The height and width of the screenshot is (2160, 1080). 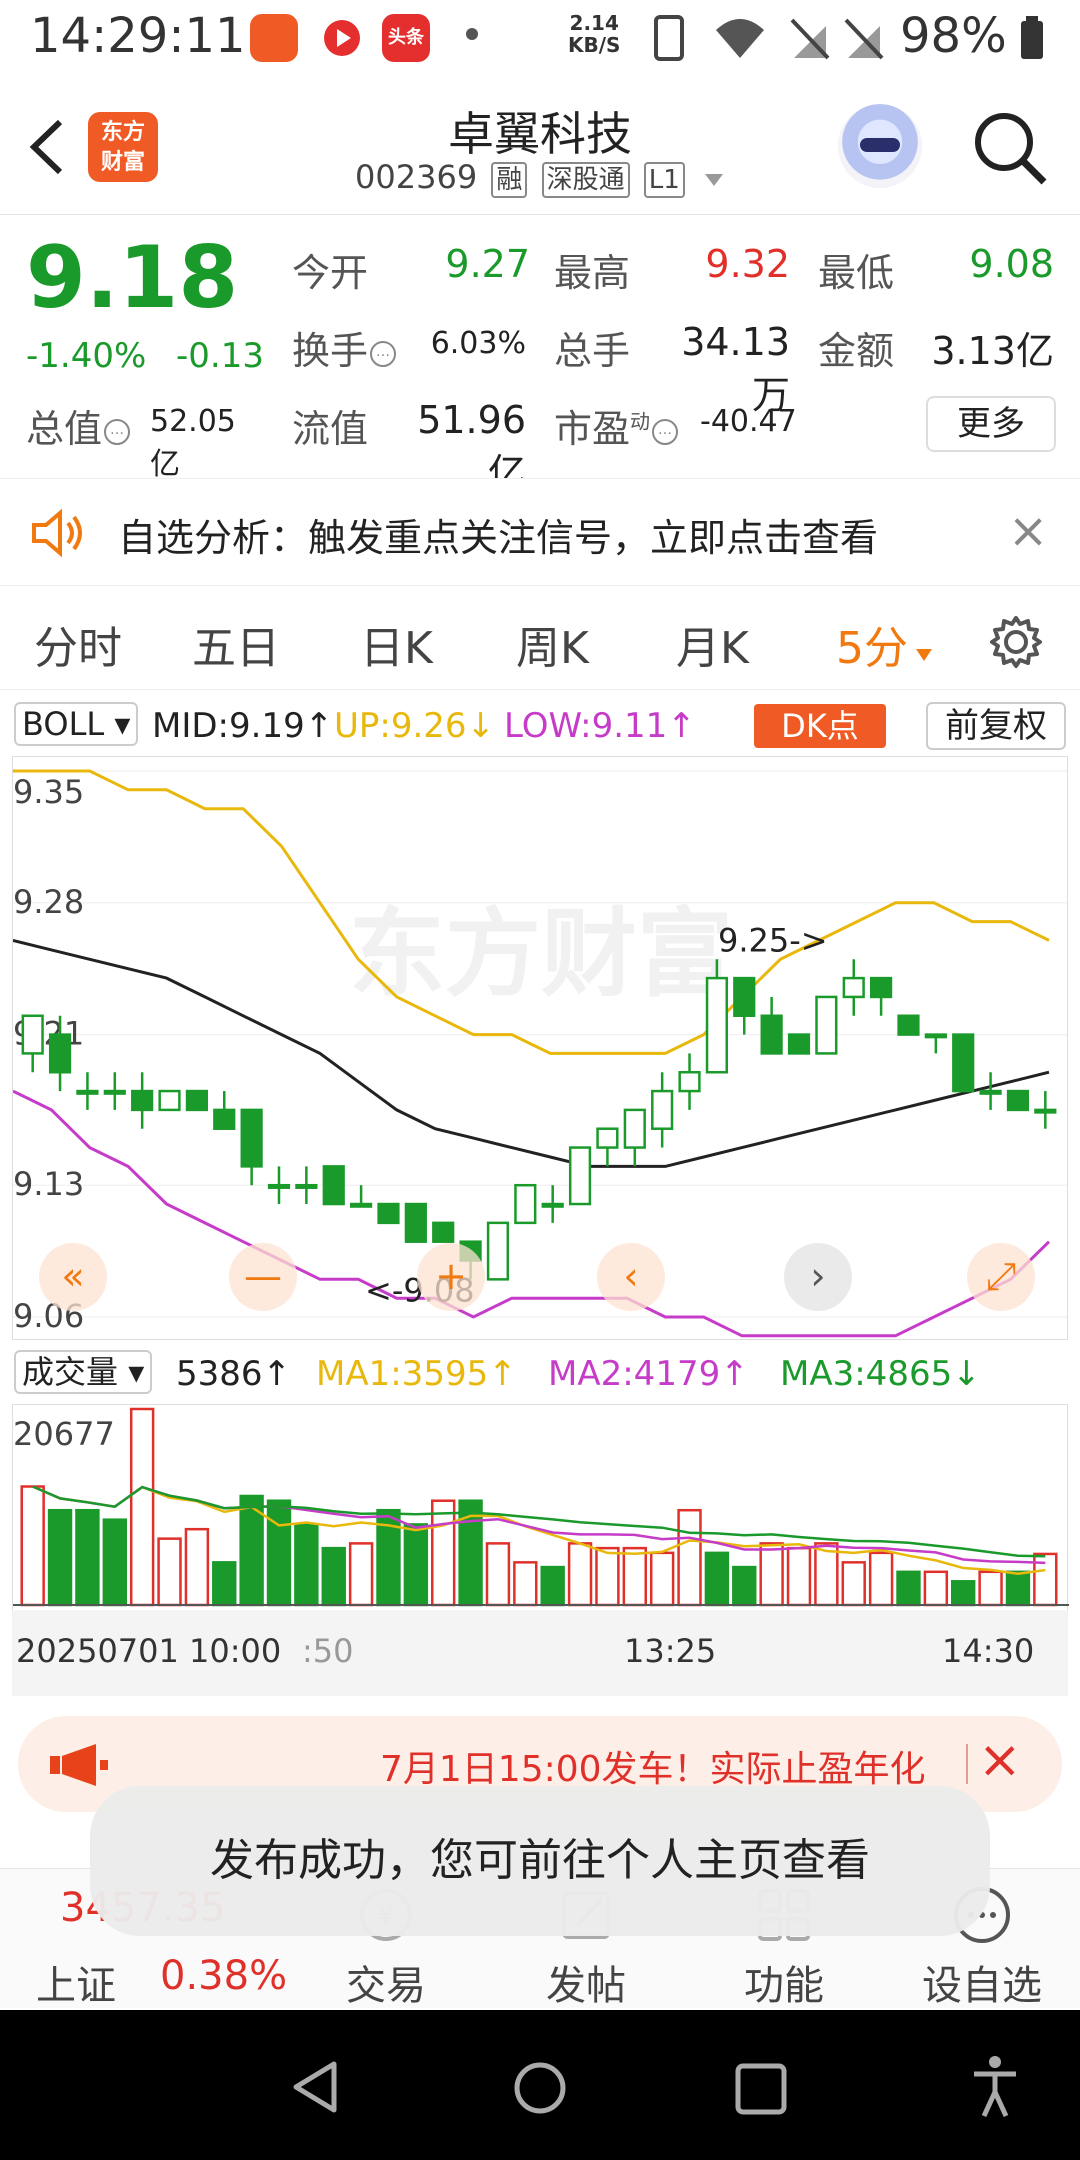 I want to click on search-icon, so click(x=1010, y=150).